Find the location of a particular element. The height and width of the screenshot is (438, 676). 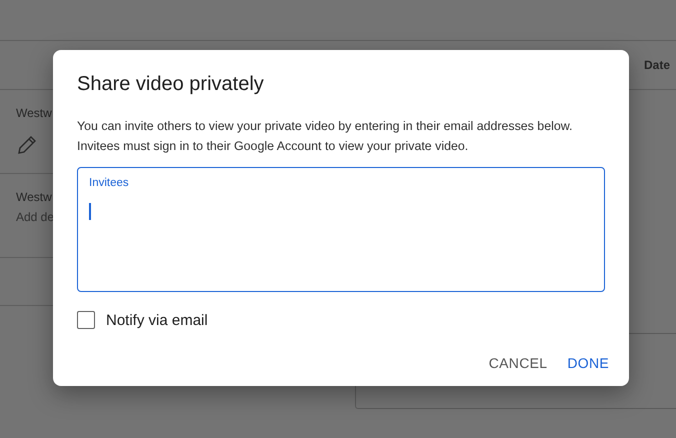

text-cursor is located at coordinates (89, 211).